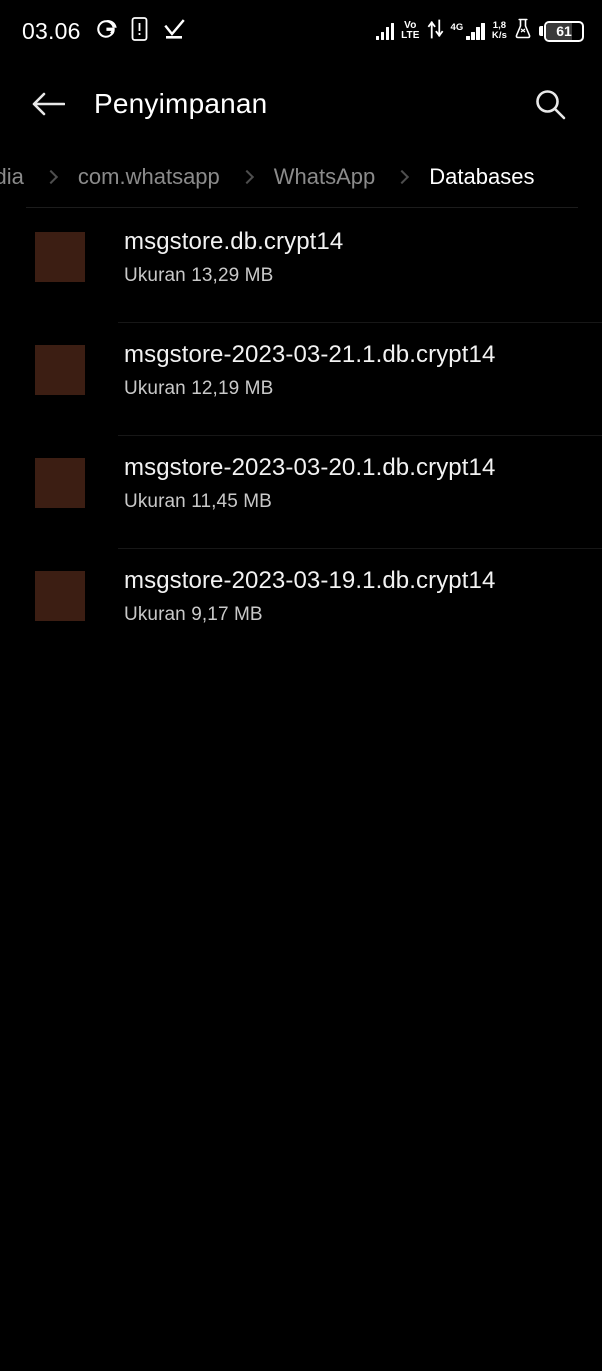 The height and width of the screenshot is (1371, 602). What do you see at coordinates (193, 614) in the screenshot?
I see `file-size: Ukuran 9,17 MB` at bounding box center [193, 614].